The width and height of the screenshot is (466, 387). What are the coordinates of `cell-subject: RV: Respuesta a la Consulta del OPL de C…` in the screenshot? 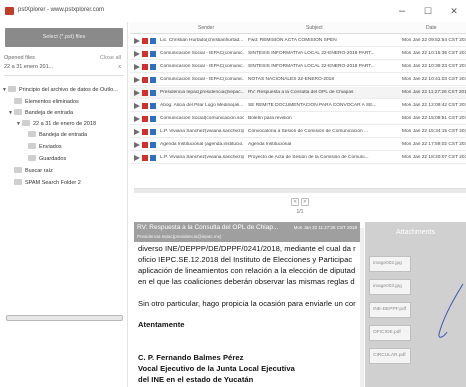 It's located at (301, 92).